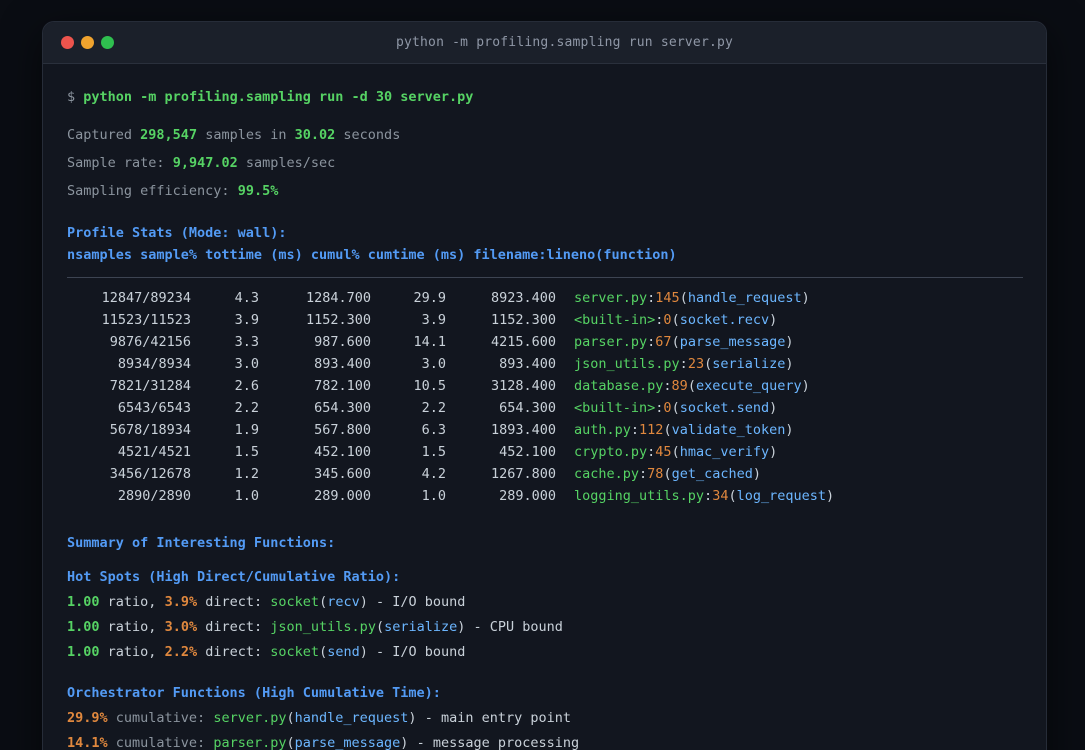  I want to click on profile-stats-heading: Profile Stats (Mode: wall):, so click(177, 233).